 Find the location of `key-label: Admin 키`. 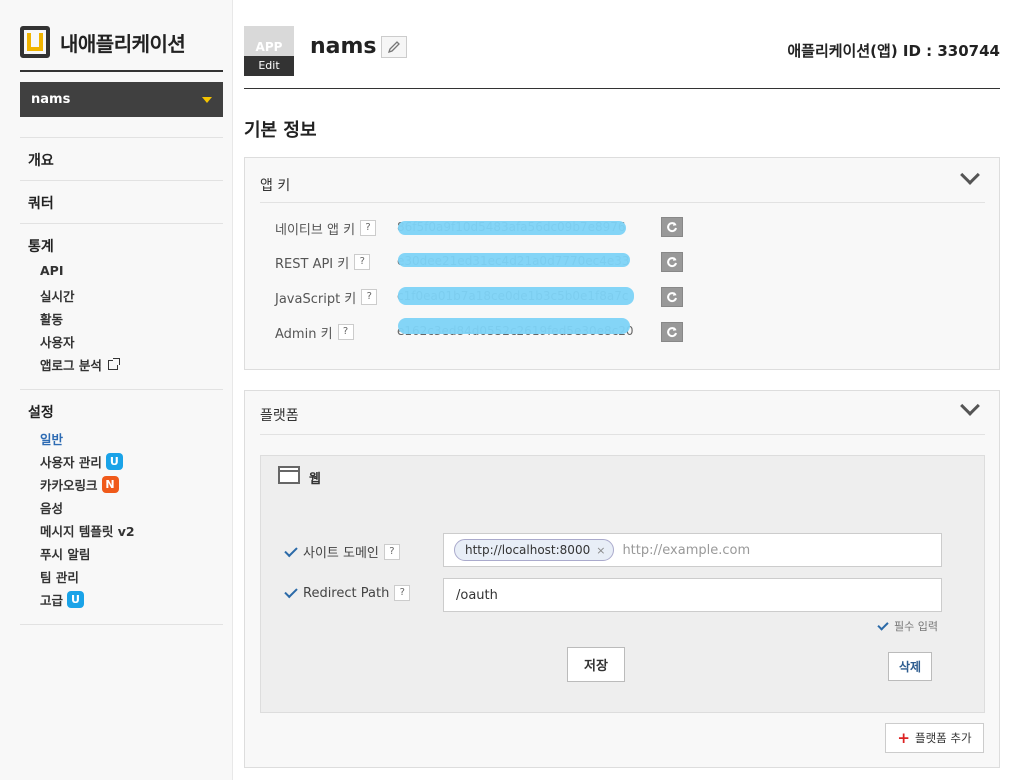

key-label: Admin 키 is located at coordinates (304, 334).